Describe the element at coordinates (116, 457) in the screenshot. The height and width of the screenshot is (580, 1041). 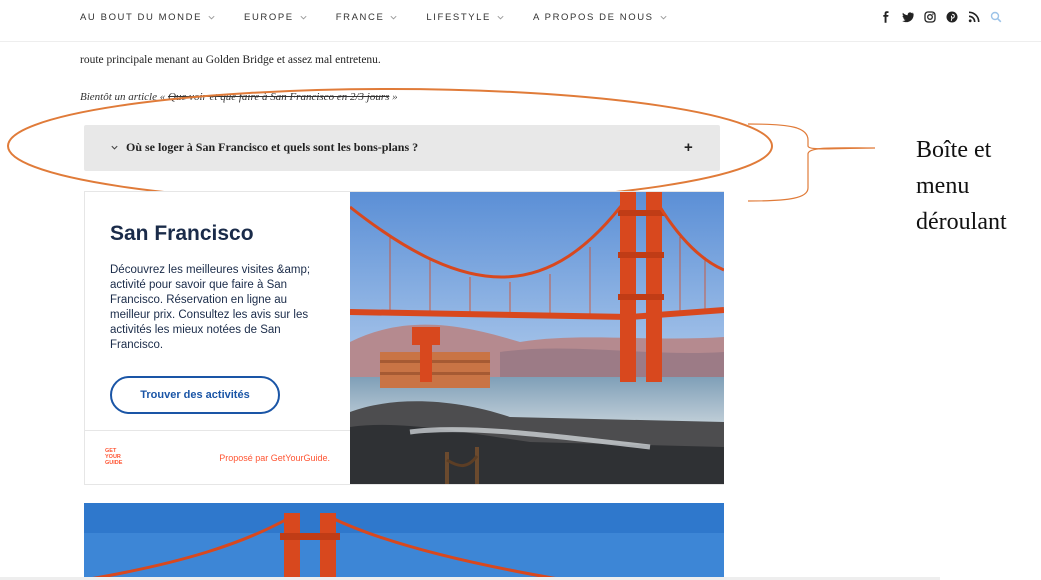
I see `getyourguide-logo: GET YOUR GUIDE` at that location.